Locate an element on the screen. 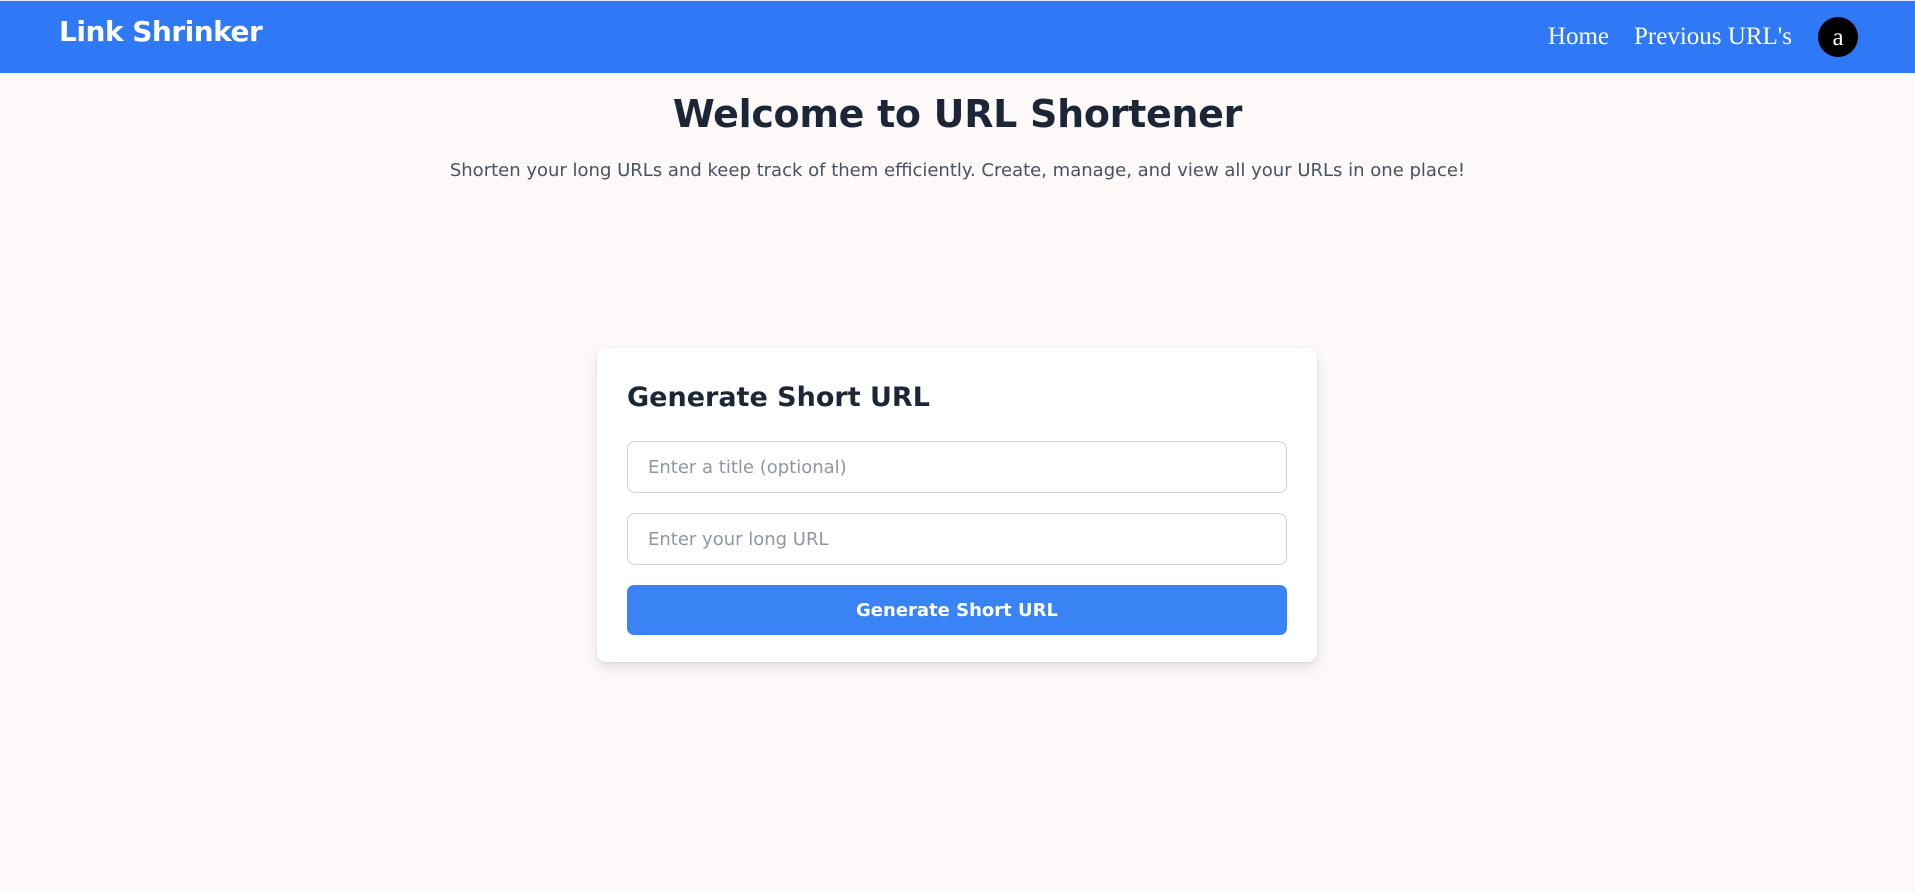 The image size is (1915, 892). card-title: Generate Short URL is located at coordinates (778, 397).